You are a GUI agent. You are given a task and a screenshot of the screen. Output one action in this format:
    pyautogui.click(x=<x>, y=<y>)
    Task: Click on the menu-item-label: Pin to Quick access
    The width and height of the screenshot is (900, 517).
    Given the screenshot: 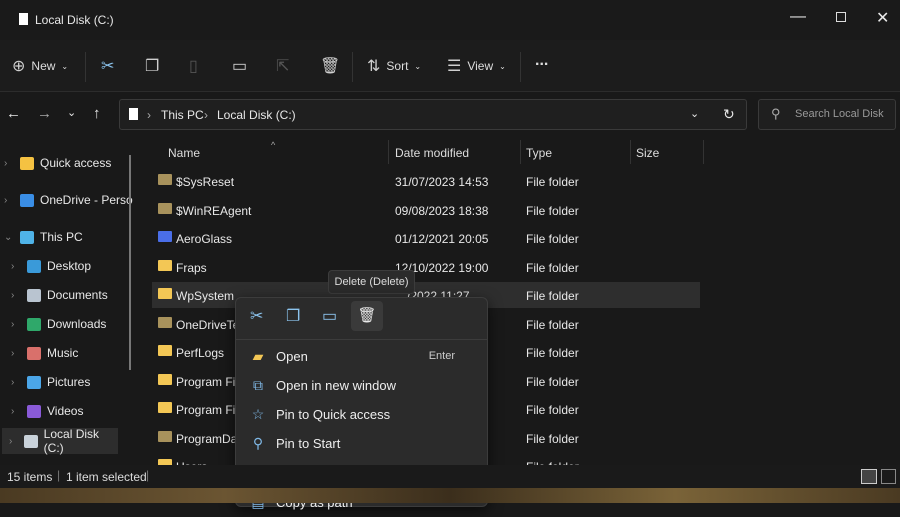 What is the action you would take?
    pyautogui.click(x=333, y=415)
    